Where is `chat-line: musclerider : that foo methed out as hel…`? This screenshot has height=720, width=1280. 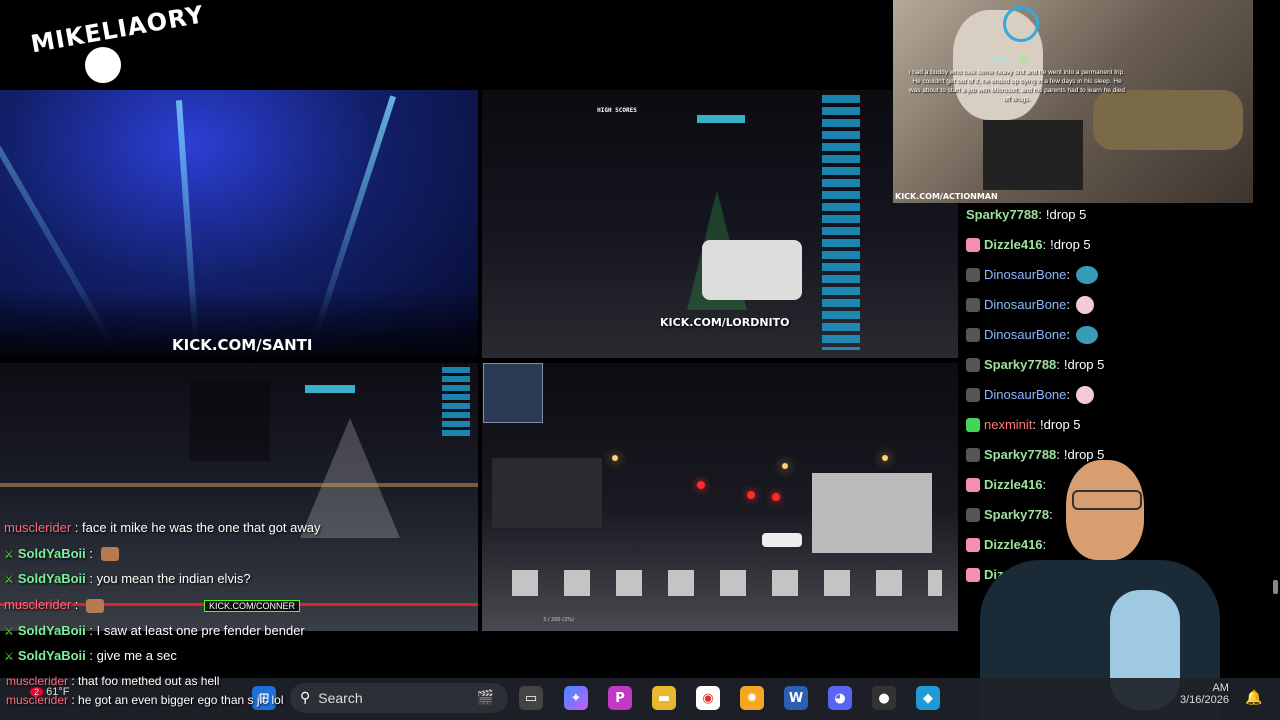 chat-line: musclerider : that foo methed out as hel… is located at coordinates (113, 681).